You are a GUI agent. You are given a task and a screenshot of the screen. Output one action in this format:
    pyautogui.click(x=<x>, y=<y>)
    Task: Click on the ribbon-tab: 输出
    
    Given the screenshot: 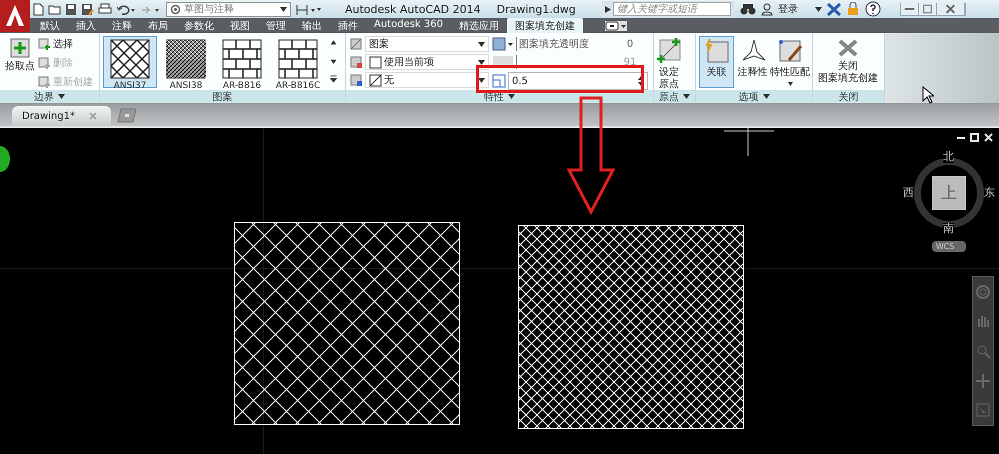 What is the action you would take?
    pyautogui.click(x=312, y=25)
    